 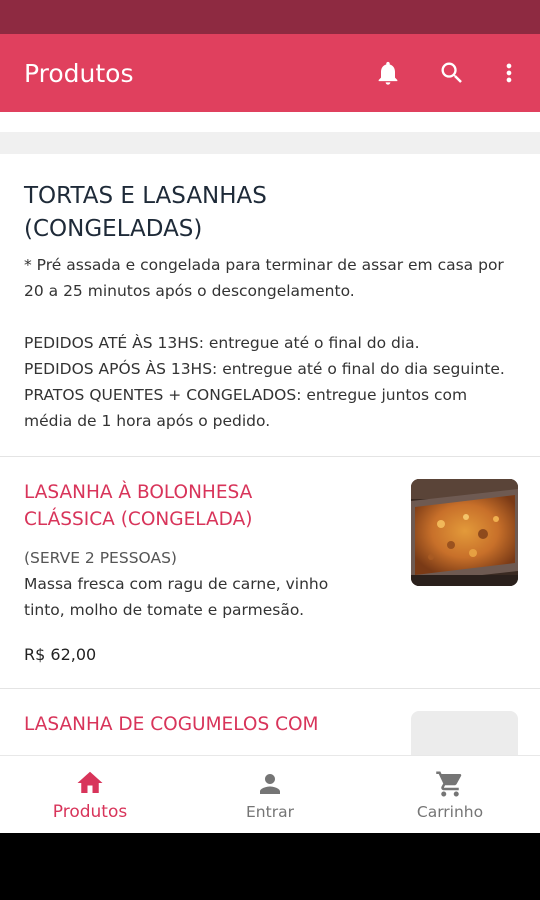 I want to click on search-icon, so click(x=451, y=72).